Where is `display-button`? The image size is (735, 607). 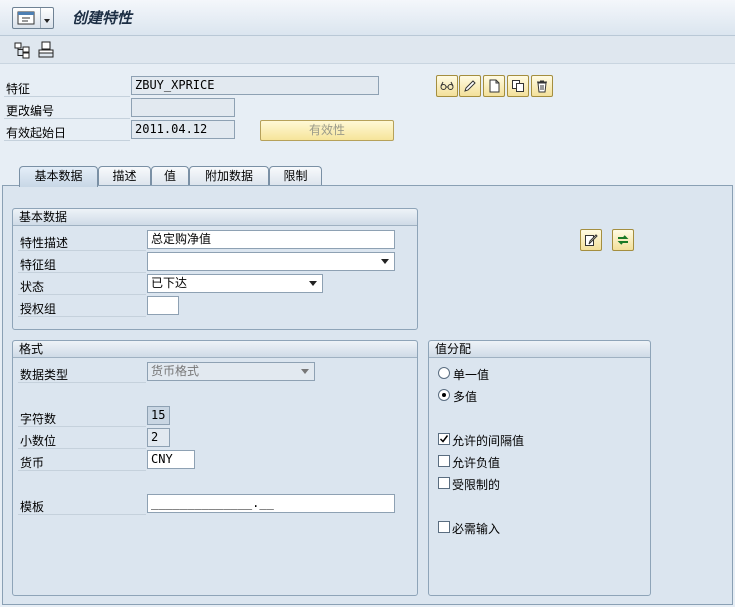 display-button is located at coordinates (447, 86).